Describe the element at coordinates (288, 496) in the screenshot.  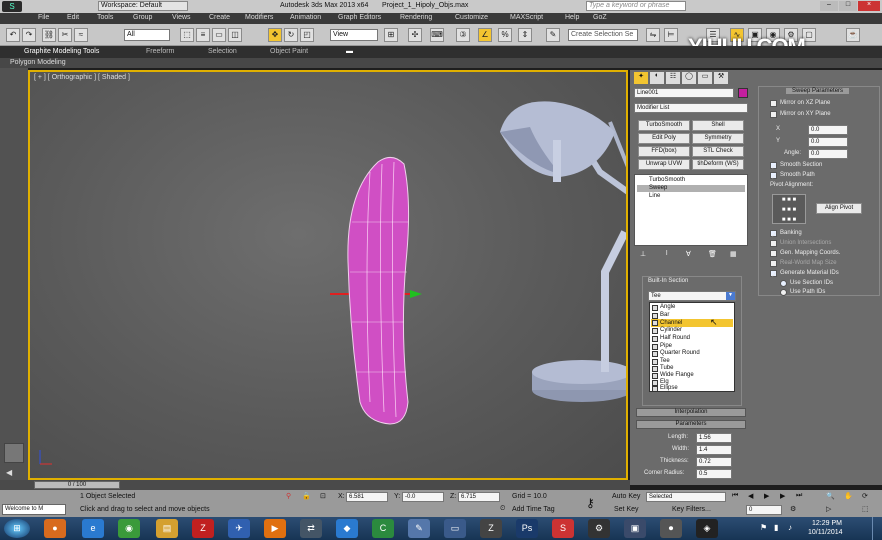
I see `isolate-selection-icon: ⚲` at that location.